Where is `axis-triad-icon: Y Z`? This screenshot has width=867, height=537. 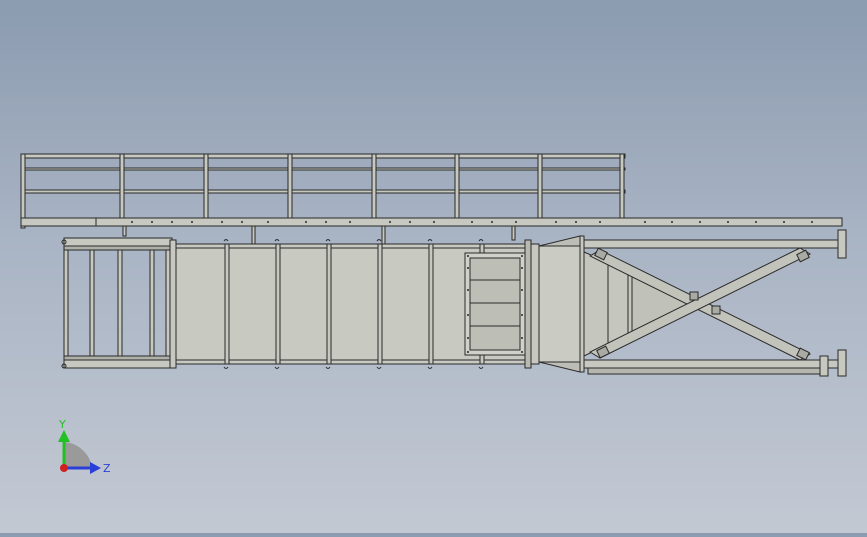 axis-triad-icon: Y Z is located at coordinates (84, 446).